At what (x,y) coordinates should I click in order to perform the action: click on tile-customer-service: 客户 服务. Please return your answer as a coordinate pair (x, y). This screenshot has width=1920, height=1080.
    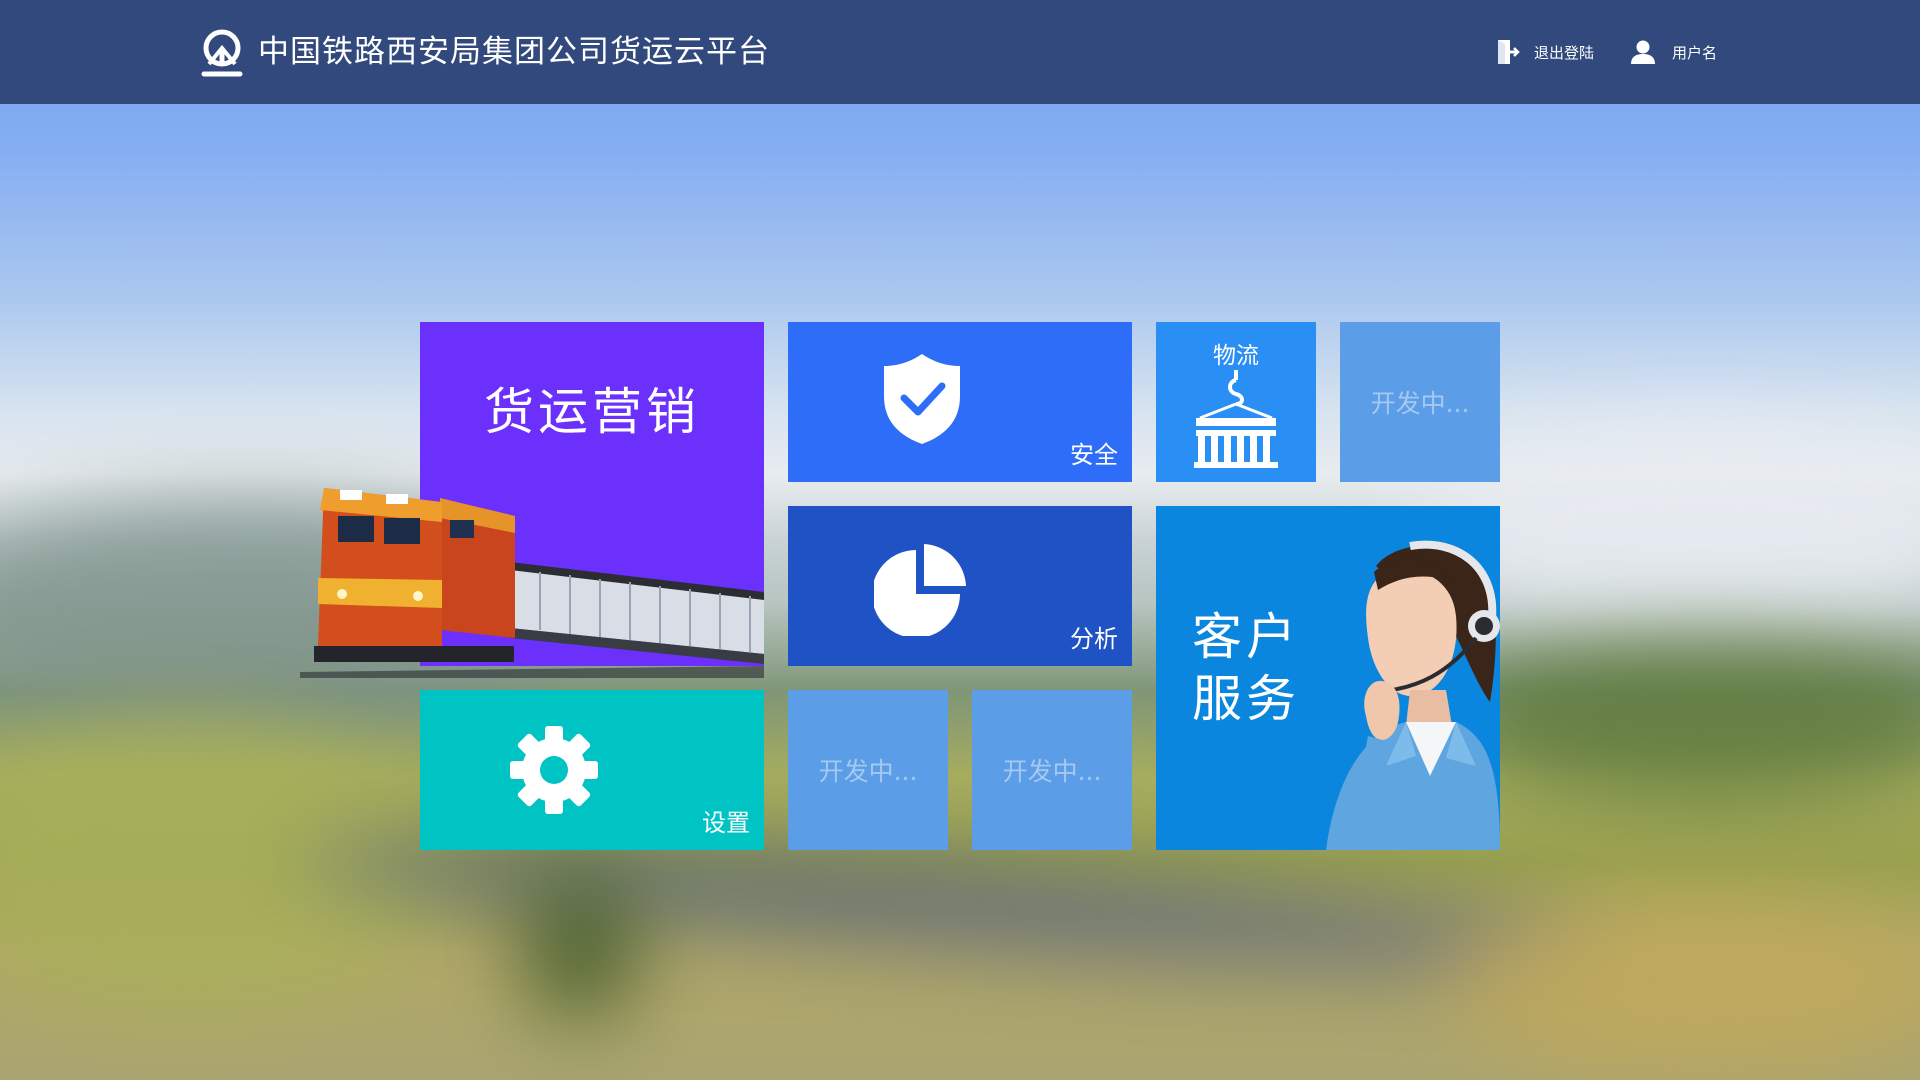
    Looking at the image, I should click on (1328, 678).